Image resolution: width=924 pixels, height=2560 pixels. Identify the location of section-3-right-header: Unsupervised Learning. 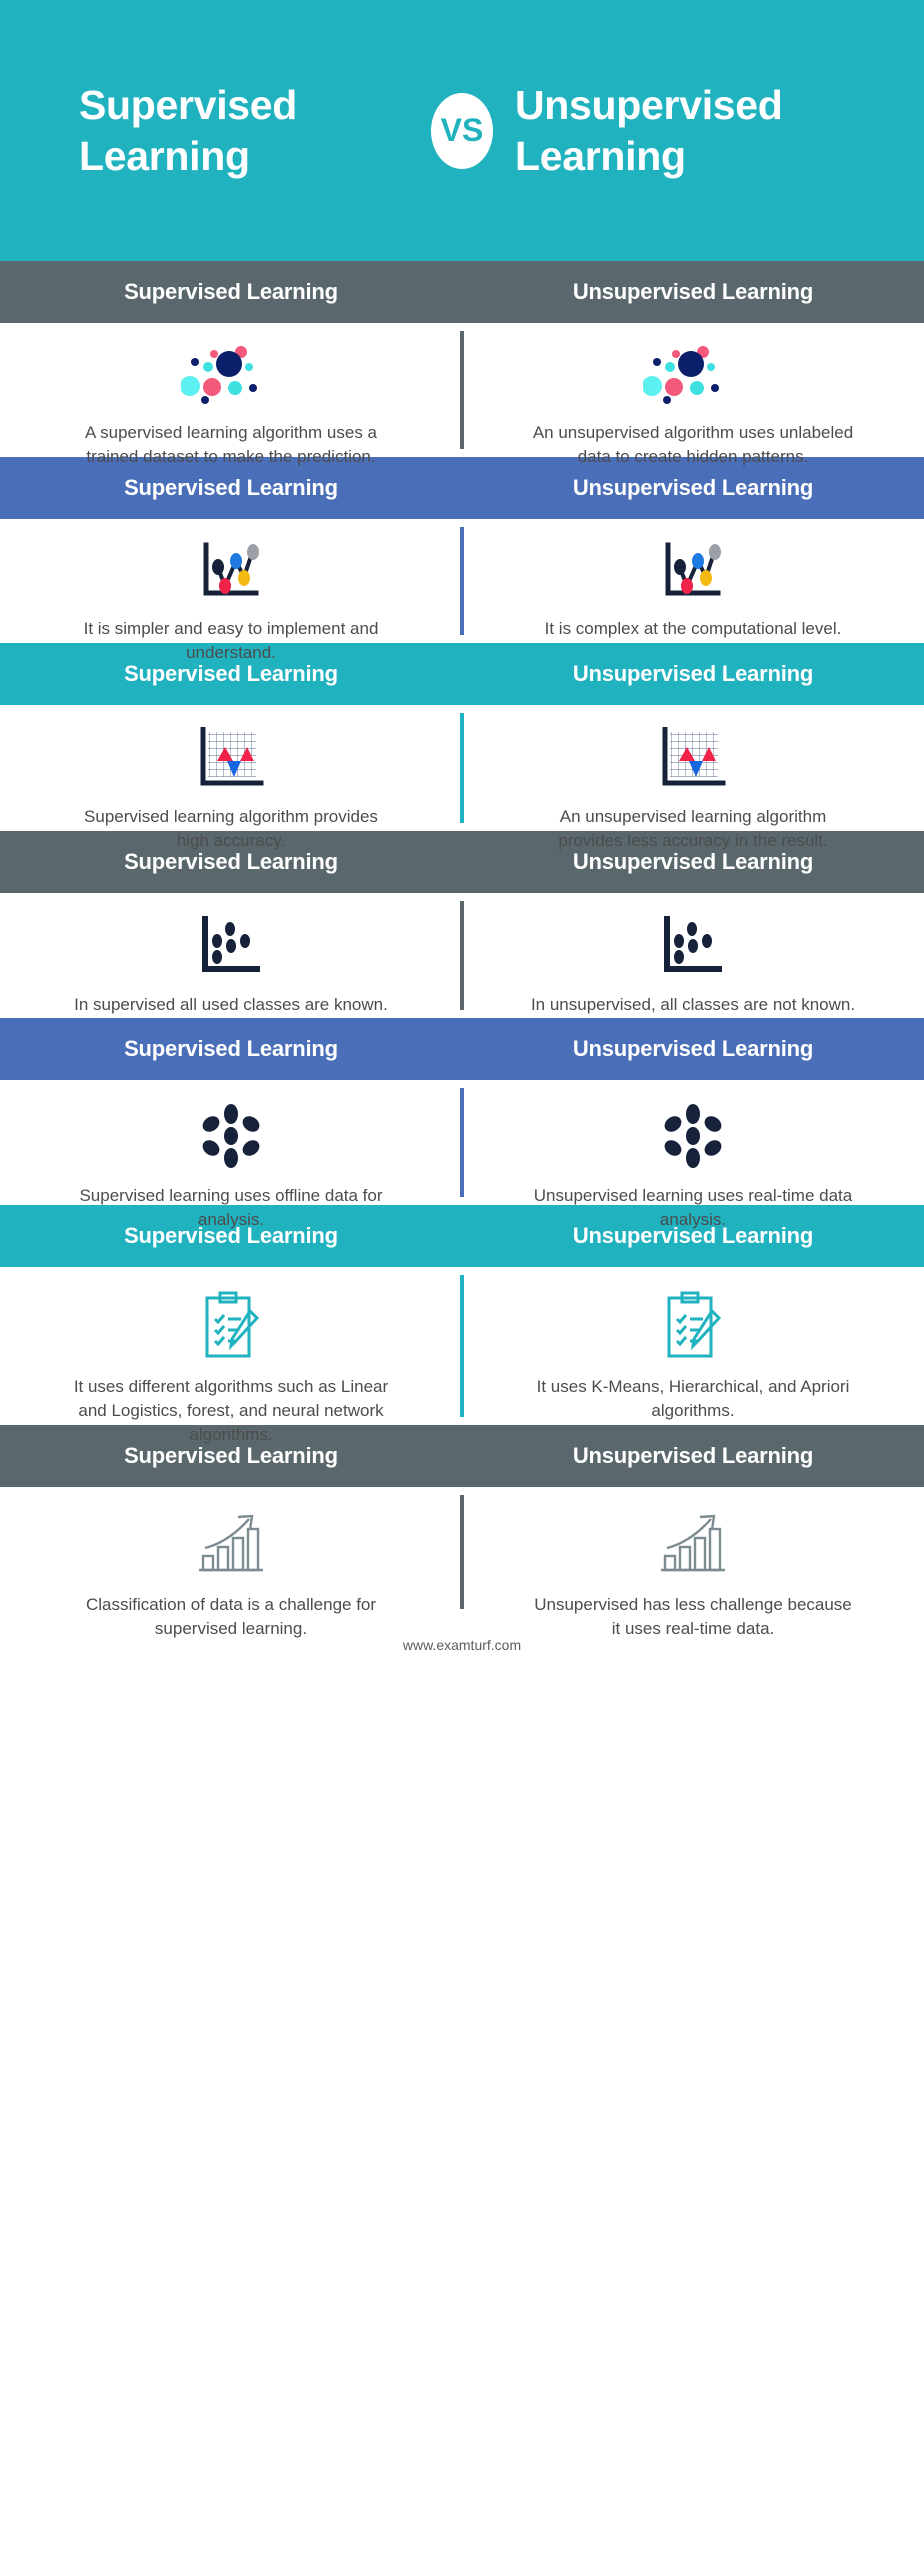
(693, 673).